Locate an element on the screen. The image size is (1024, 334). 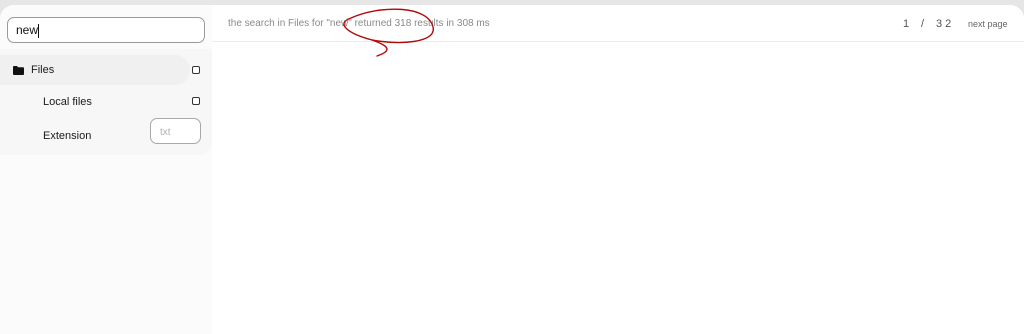
local-files-label: Local files is located at coordinates (67, 102).